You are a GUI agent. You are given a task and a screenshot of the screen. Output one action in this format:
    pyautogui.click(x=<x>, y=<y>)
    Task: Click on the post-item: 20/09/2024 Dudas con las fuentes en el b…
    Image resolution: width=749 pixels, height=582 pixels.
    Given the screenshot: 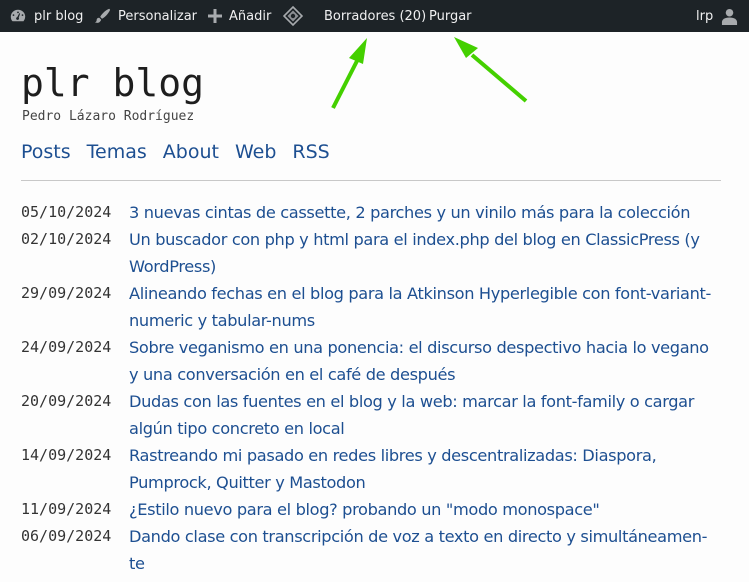 What is the action you would take?
    pyautogui.click(x=371, y=415)
    